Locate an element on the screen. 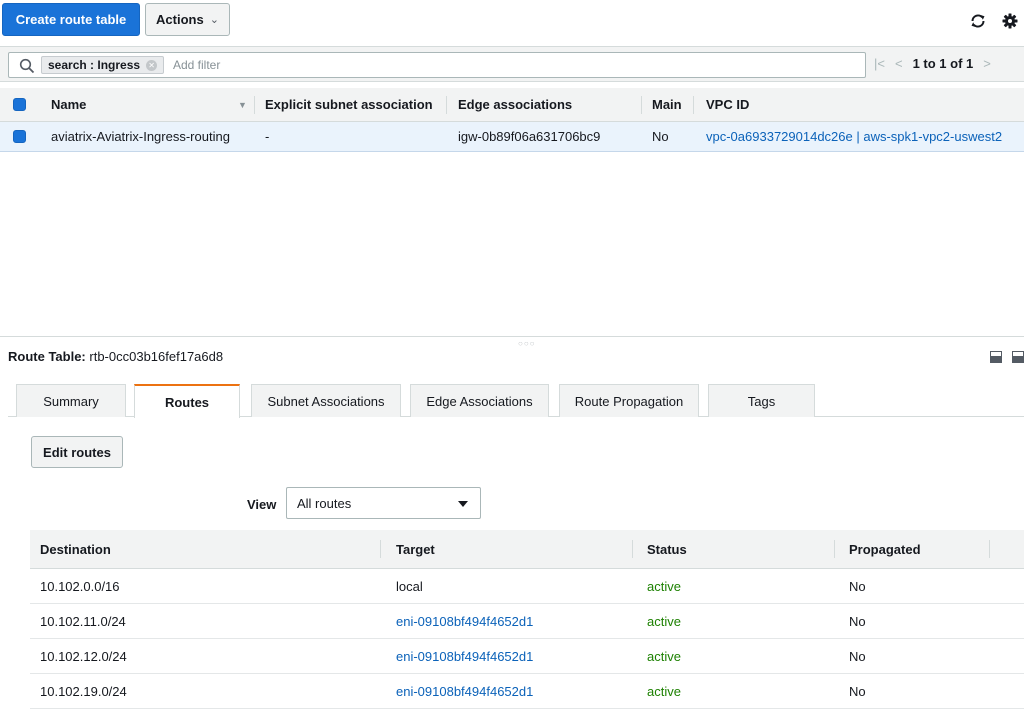 The height and width of the screenshot is (712, 1024). column-header-name: Name is located at coordinates (68, 104).